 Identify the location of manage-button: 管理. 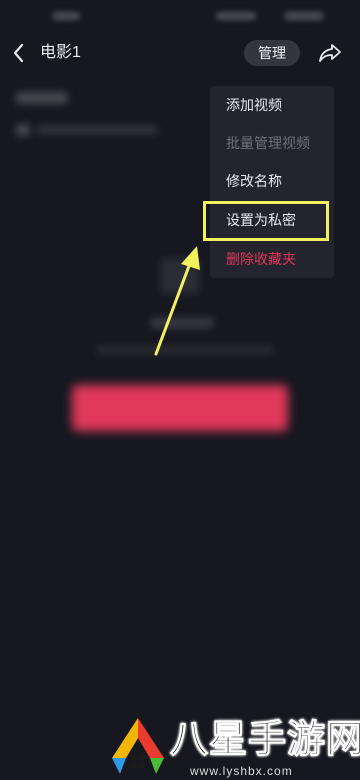
(272, 53).